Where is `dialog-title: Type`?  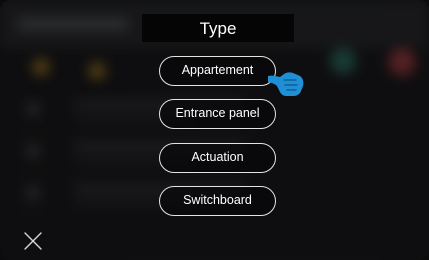 dialog-title: Type is located at coordinates (218, 28).